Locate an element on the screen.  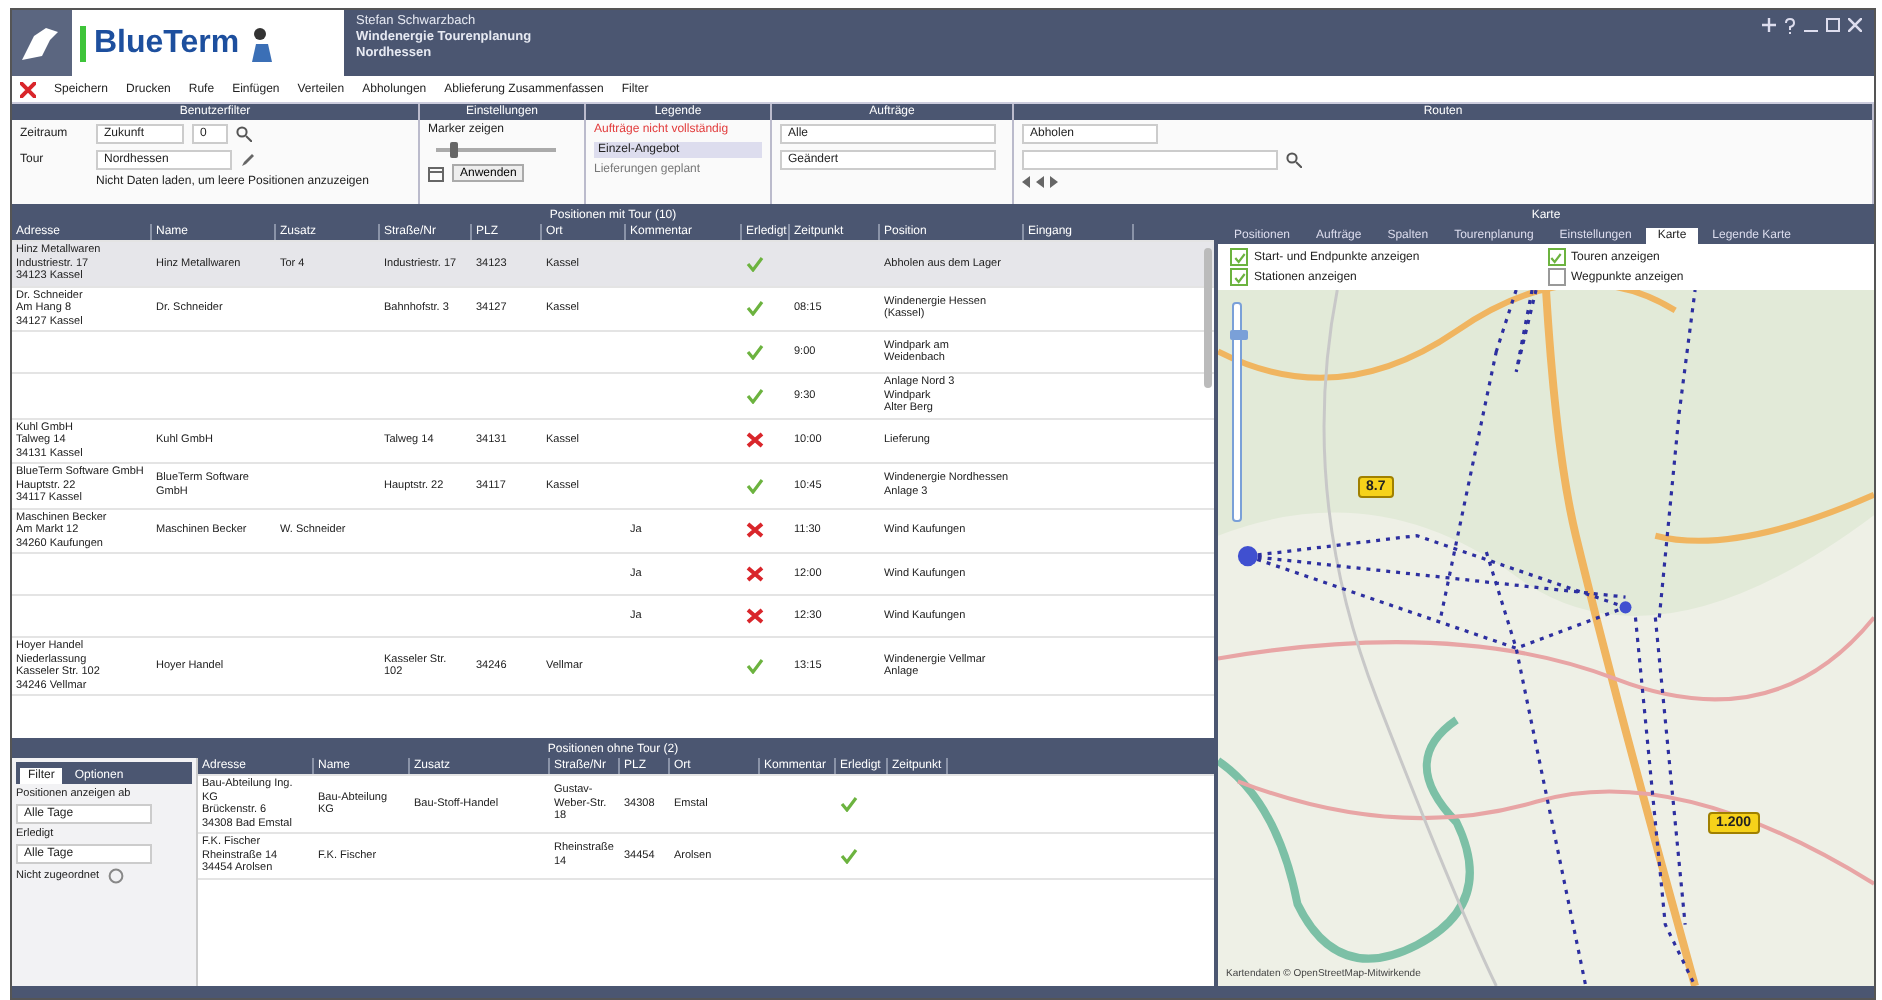
refresh-icon is located at coordinates (115, 876).